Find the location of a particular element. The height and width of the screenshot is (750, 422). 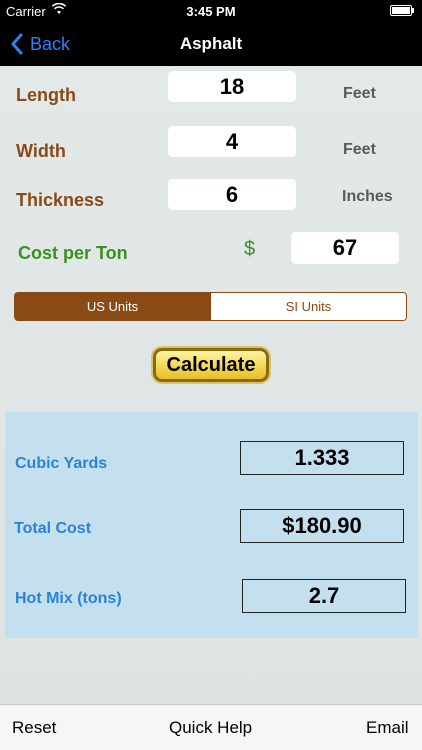

currency-symbol: $ is located at coordinates (250, 249).